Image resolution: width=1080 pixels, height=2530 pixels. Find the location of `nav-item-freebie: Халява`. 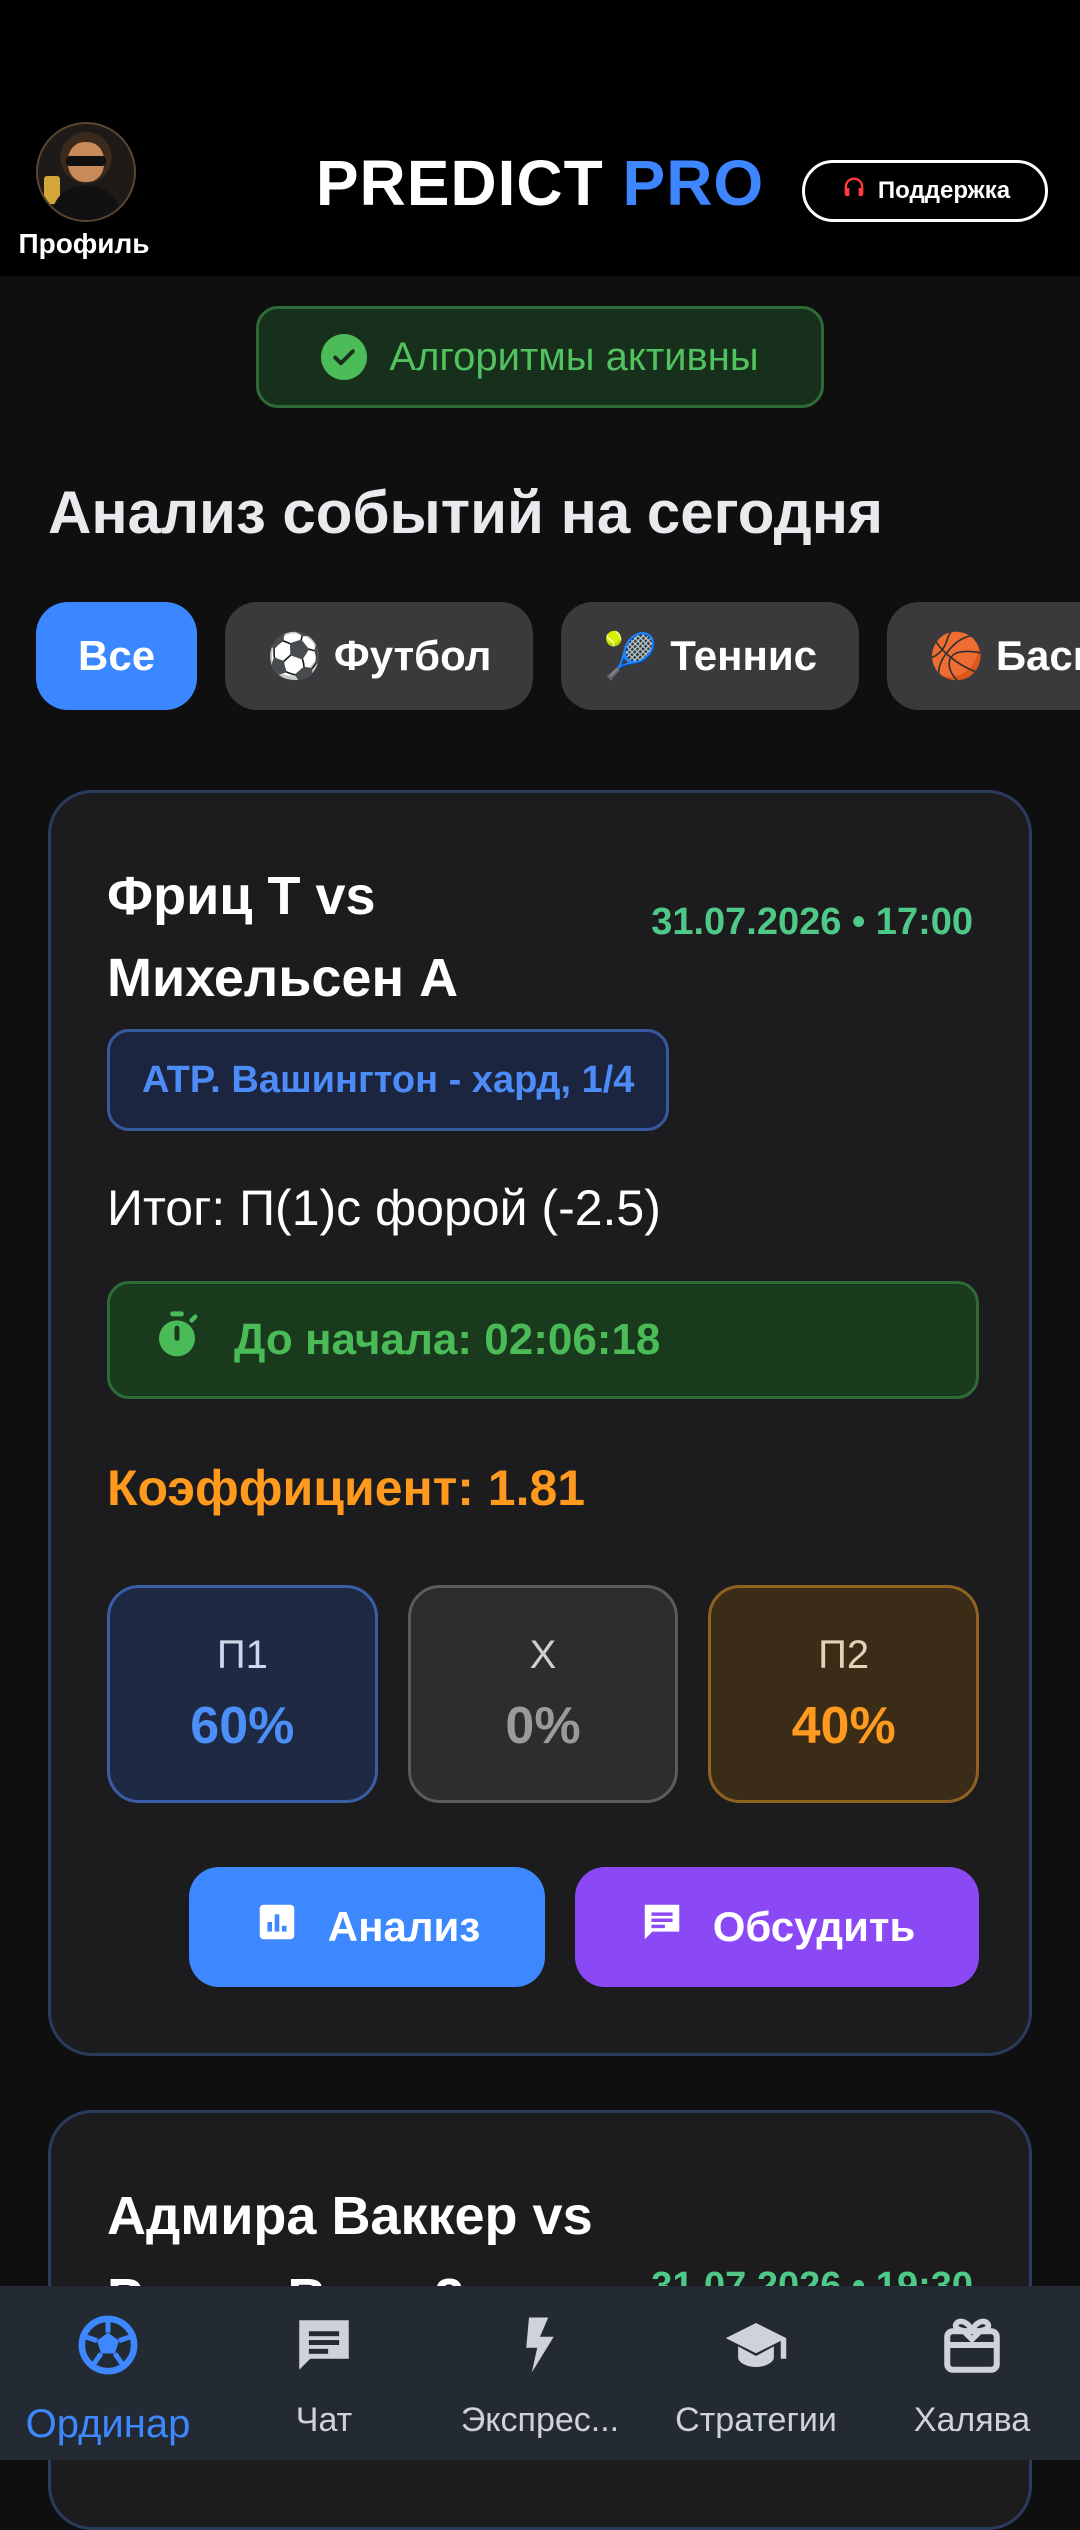

nav-item-freebie: Халява is located at coordinates (972, 2373).